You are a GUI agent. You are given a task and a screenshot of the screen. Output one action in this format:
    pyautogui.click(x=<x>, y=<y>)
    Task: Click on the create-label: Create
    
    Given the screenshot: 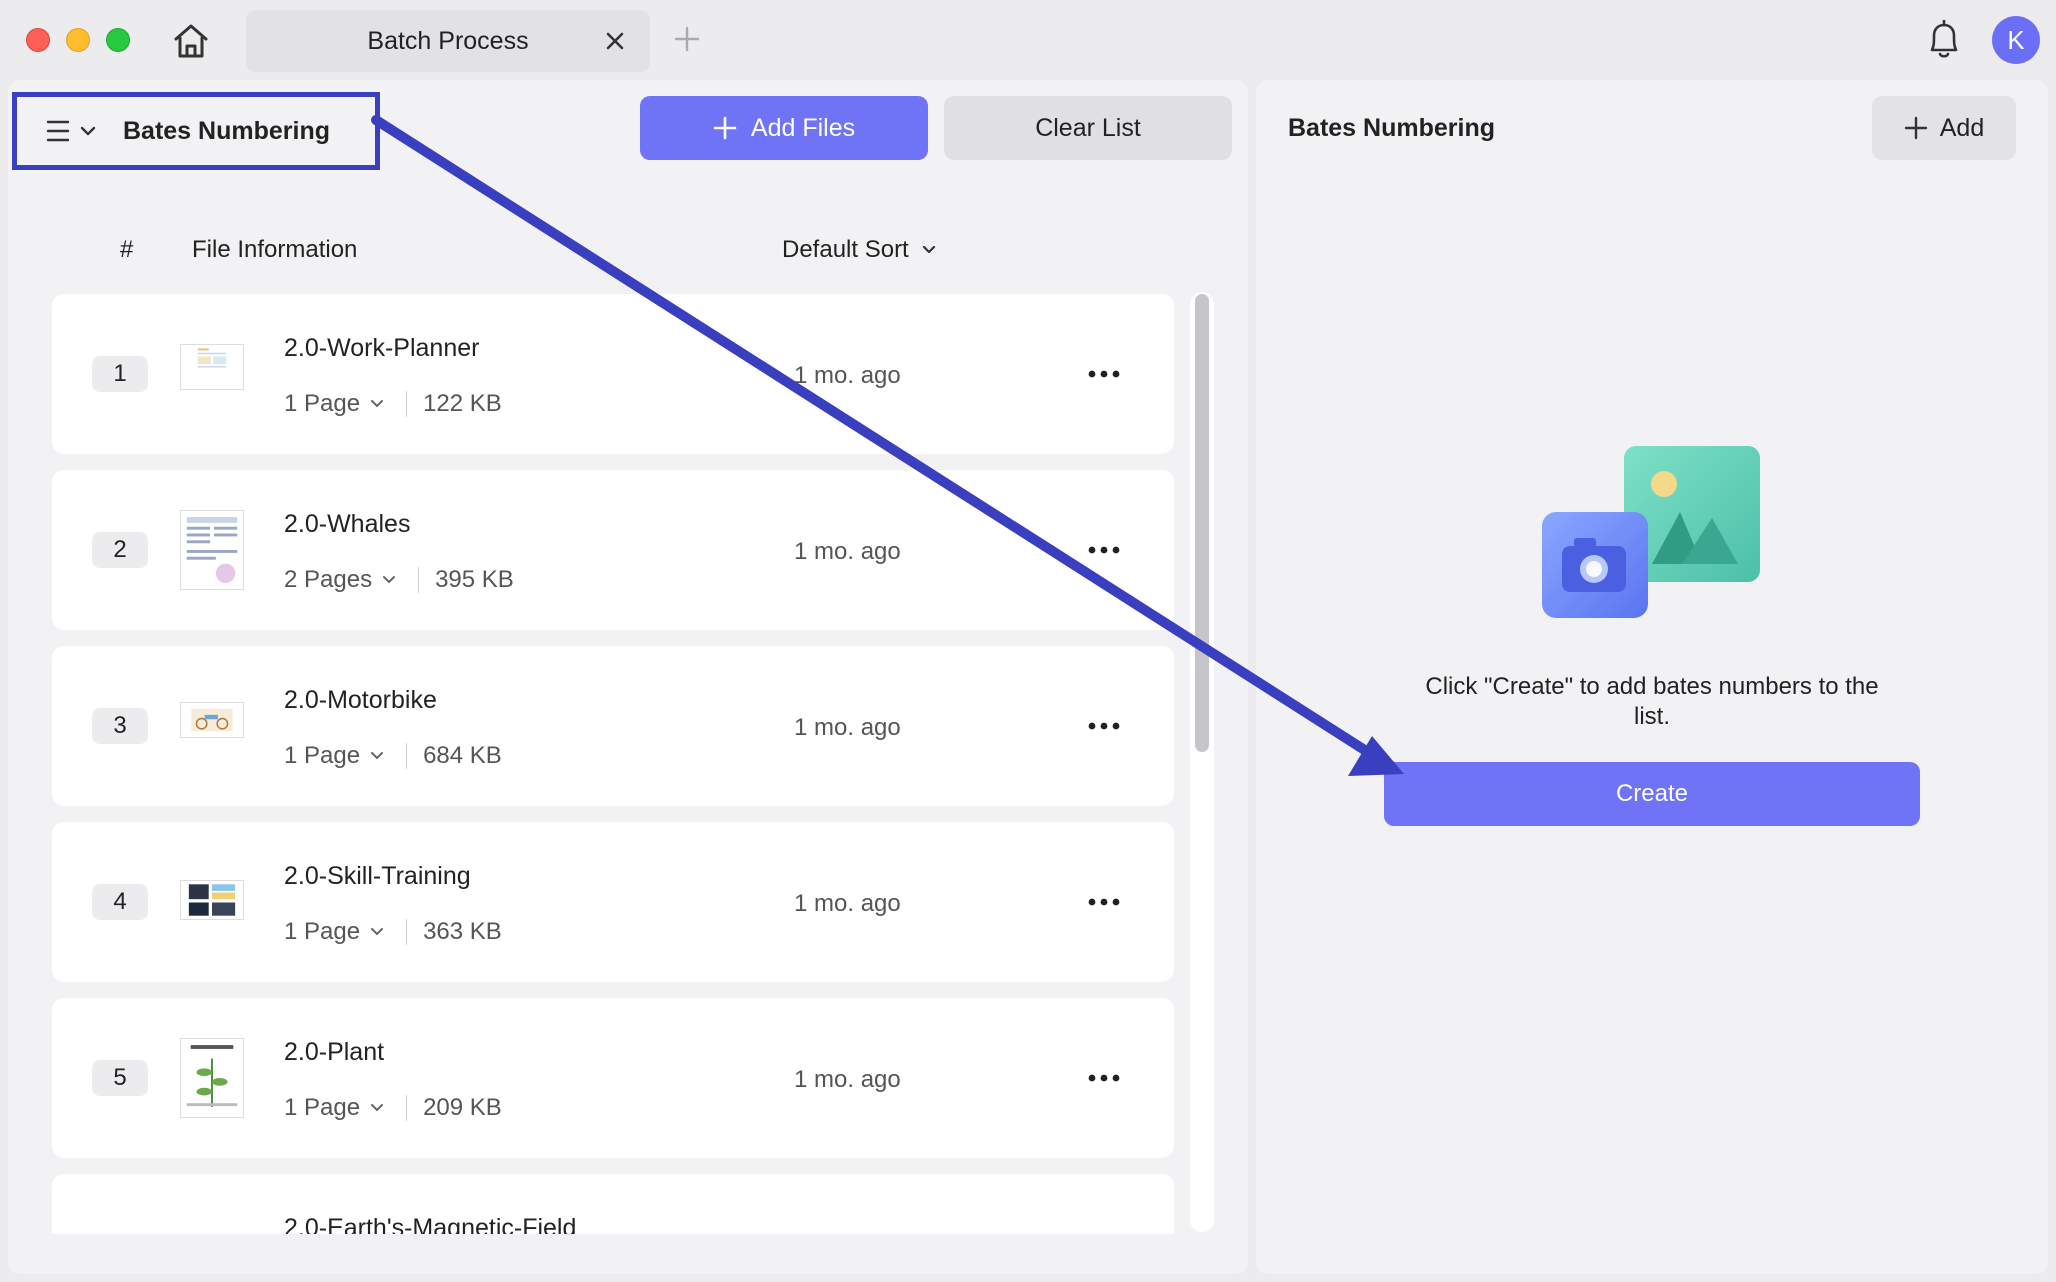 What is the action you would take?
    pyautogui.click(x=1652, y=793)
    